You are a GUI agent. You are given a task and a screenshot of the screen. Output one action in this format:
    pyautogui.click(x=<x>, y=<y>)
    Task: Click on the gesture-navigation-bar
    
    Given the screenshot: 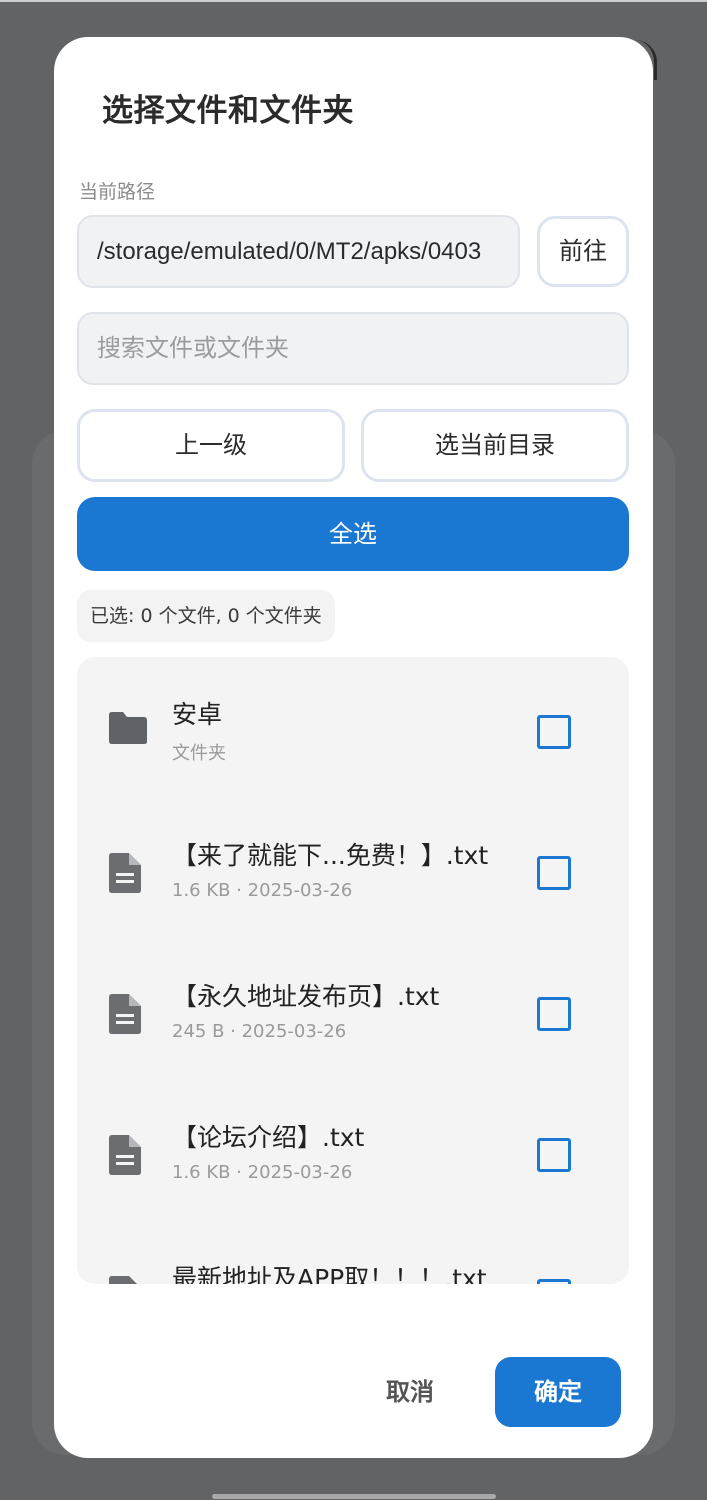 What is the action you would take?
    pyautogui.click(x=354, y=1496)
    